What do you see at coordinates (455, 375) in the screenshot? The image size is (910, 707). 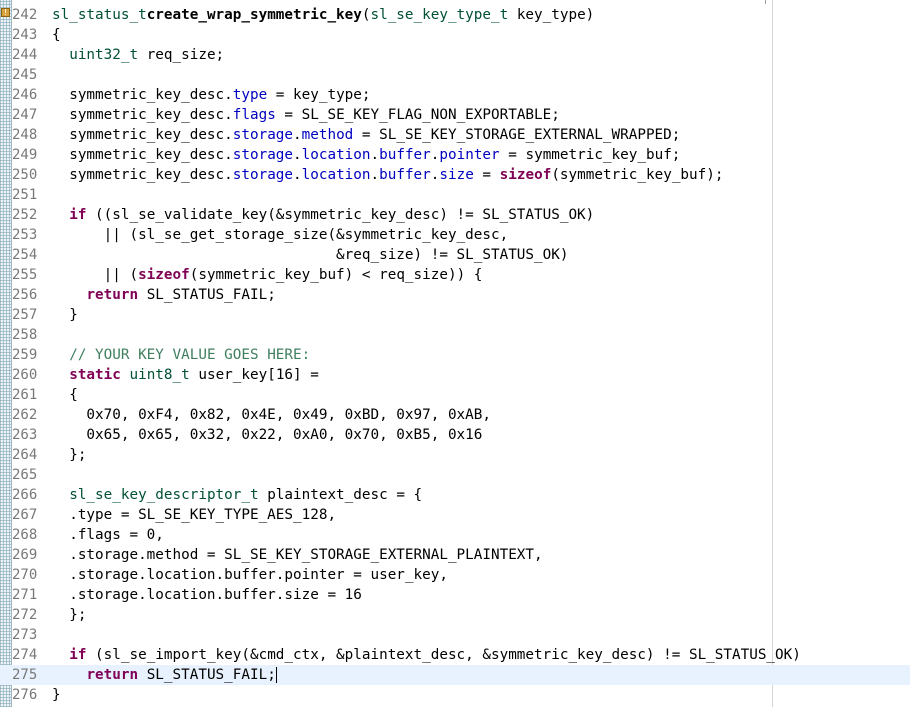 I see `code-line: 260 static uint8_t user_key[16] =` at bounding box center [455, 375].